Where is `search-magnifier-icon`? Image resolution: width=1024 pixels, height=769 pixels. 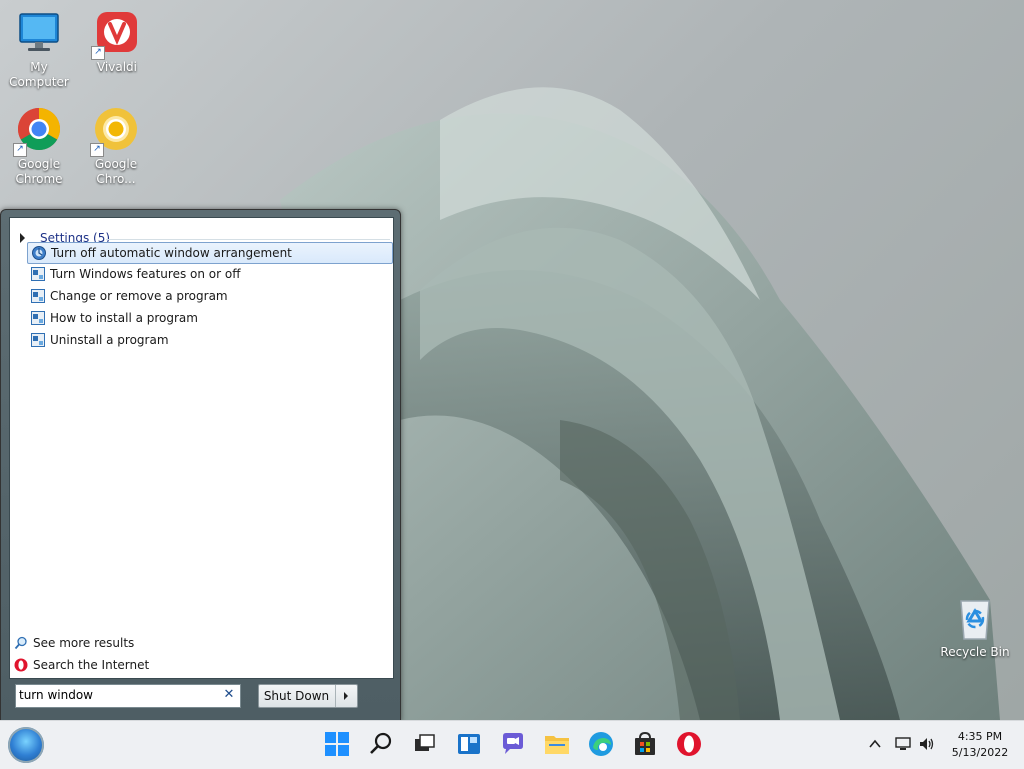
search-magnifier-icon is located at coordinates (21, 643).